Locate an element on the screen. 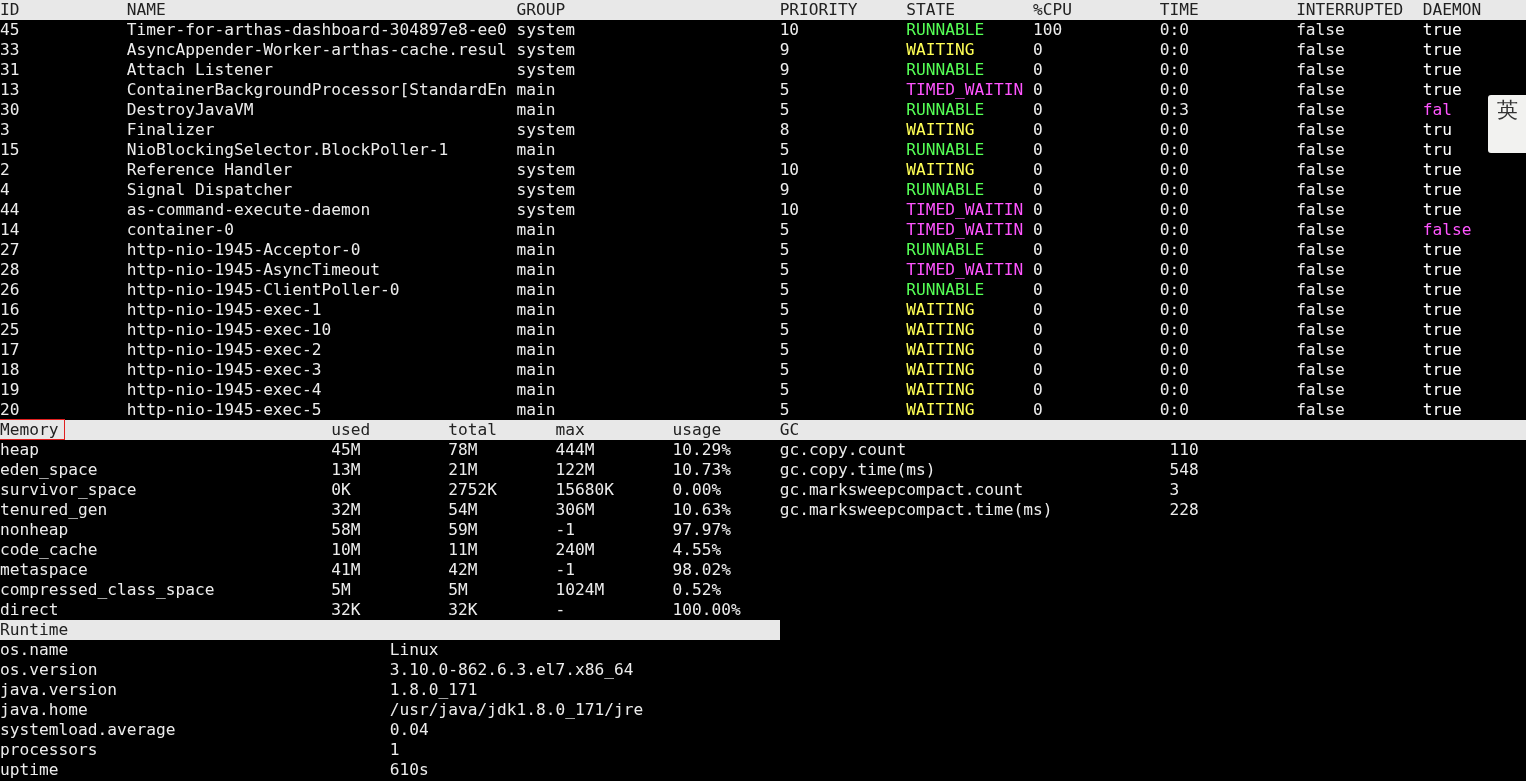 Image resolution: width=1526 pixels, height=781 pixels. table-cell-text: 42M is located at coordinates (463, 570).